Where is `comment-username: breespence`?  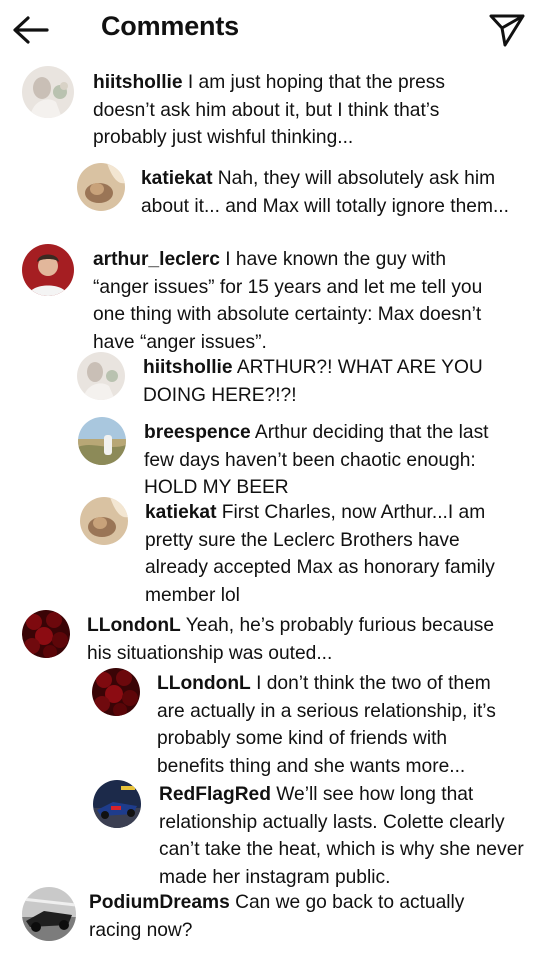
comment-username: breespence is located at coordinates (197, 432).